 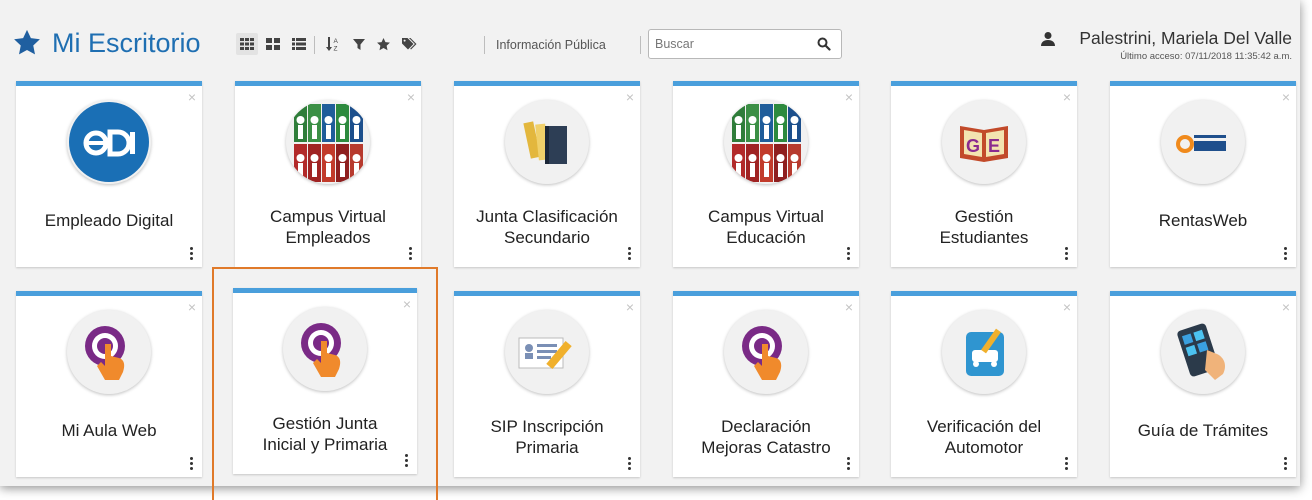 What do you see at coordinates (547, 352) in the screenshot?
I see `form-pencil-icon` at bounding box center [547, 352].